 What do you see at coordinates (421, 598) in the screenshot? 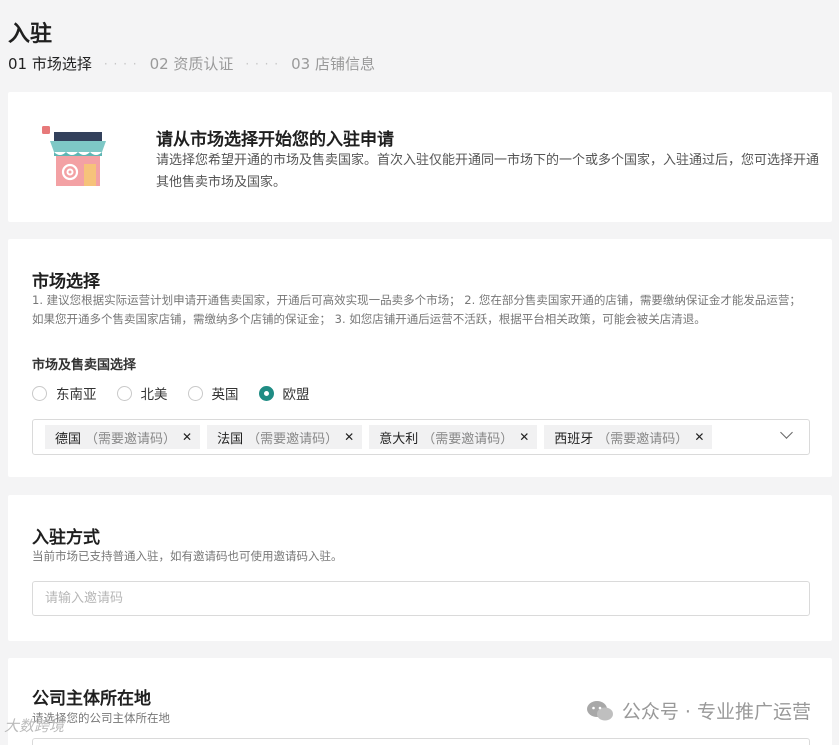
I see `invite-code-input` at bounding box center [421, 598].